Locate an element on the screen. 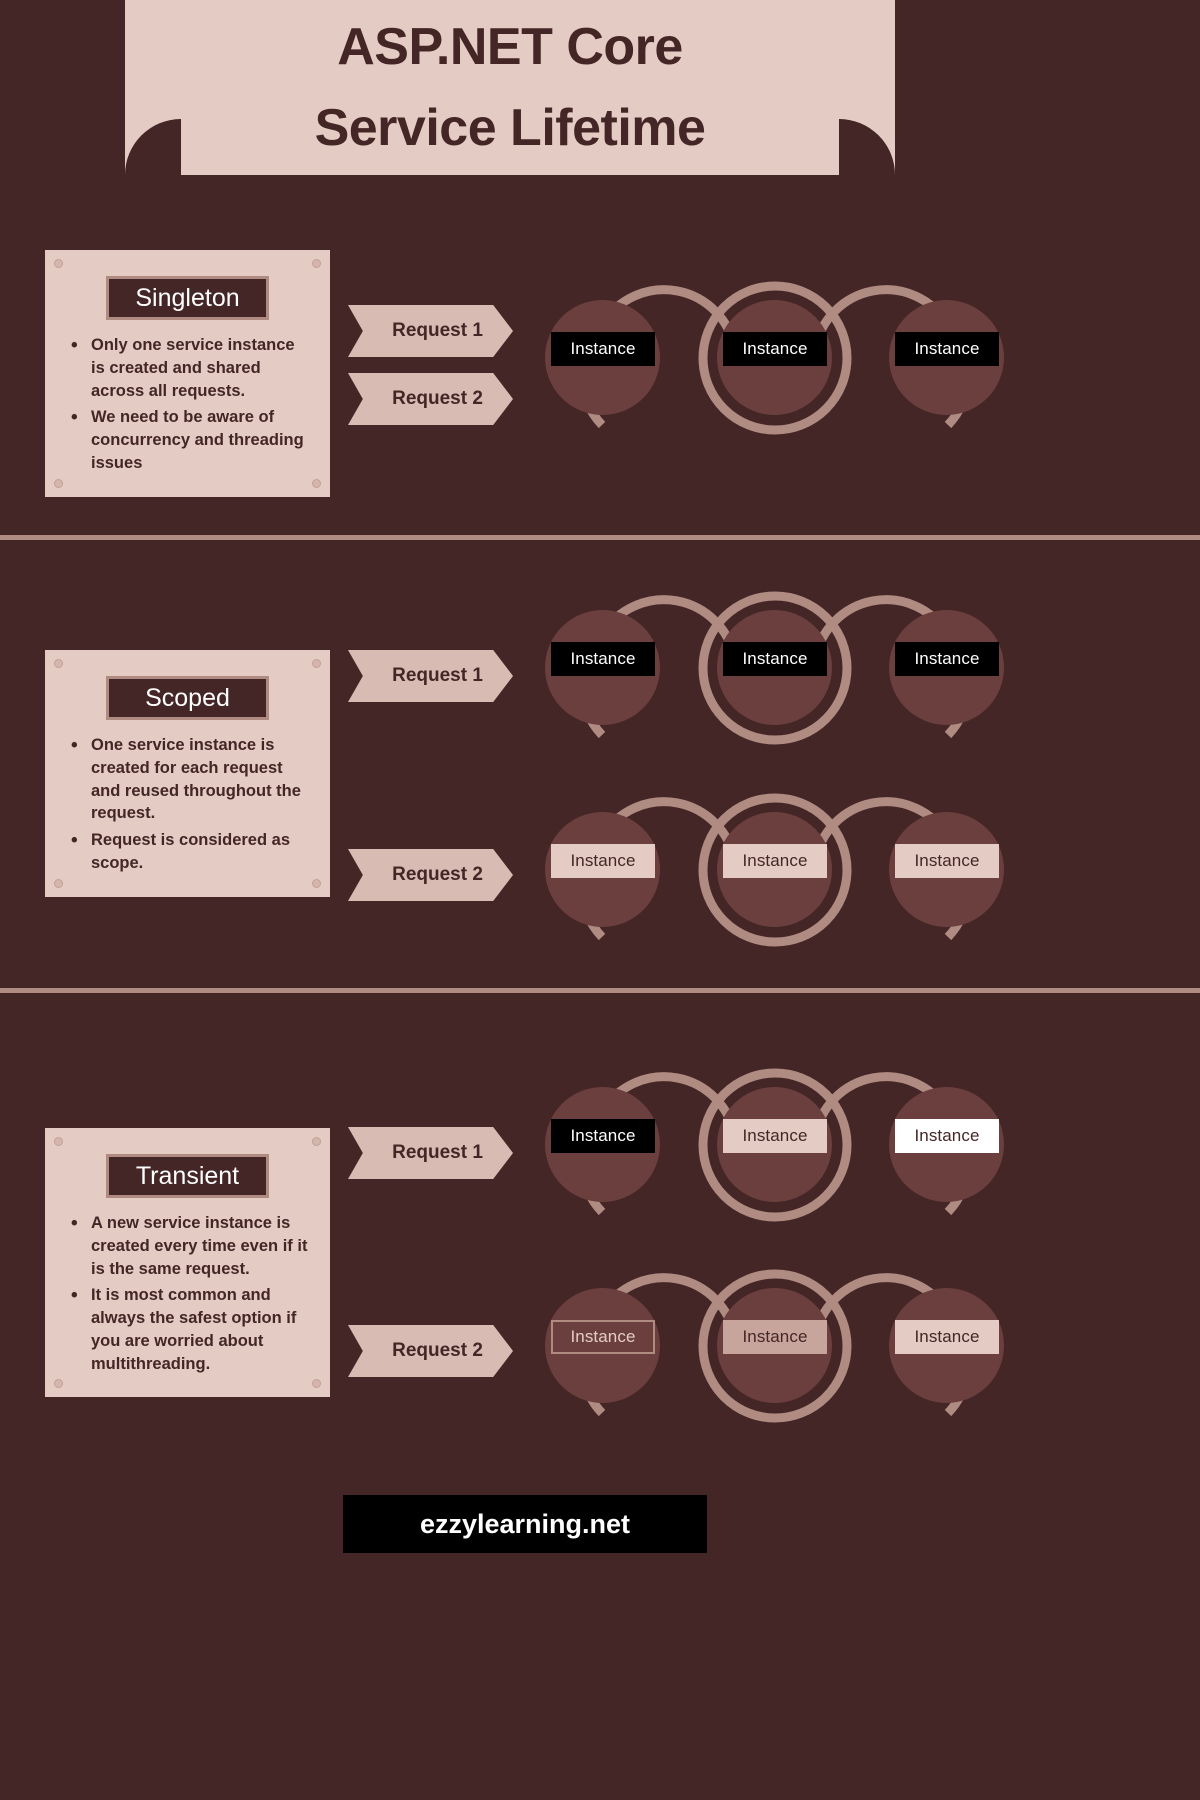  request-ribbon-scoped-1: Request 1 is located at coordinates (430, 676).